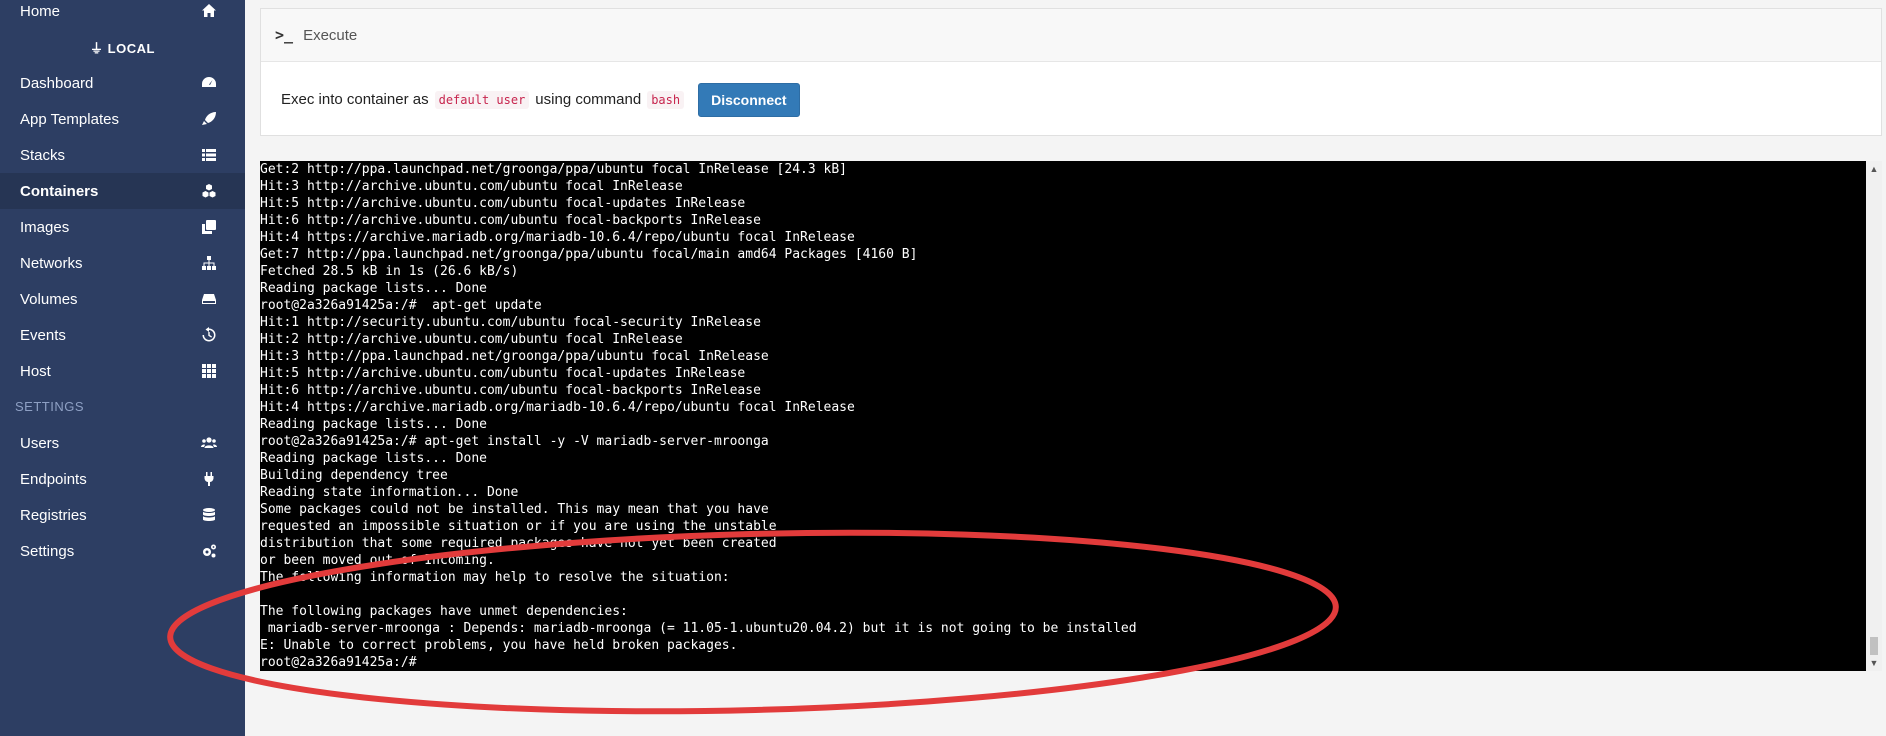 This screenshot has width=1886, height=736. I want to click on plug-icon: ⏚, so click(99, 48).